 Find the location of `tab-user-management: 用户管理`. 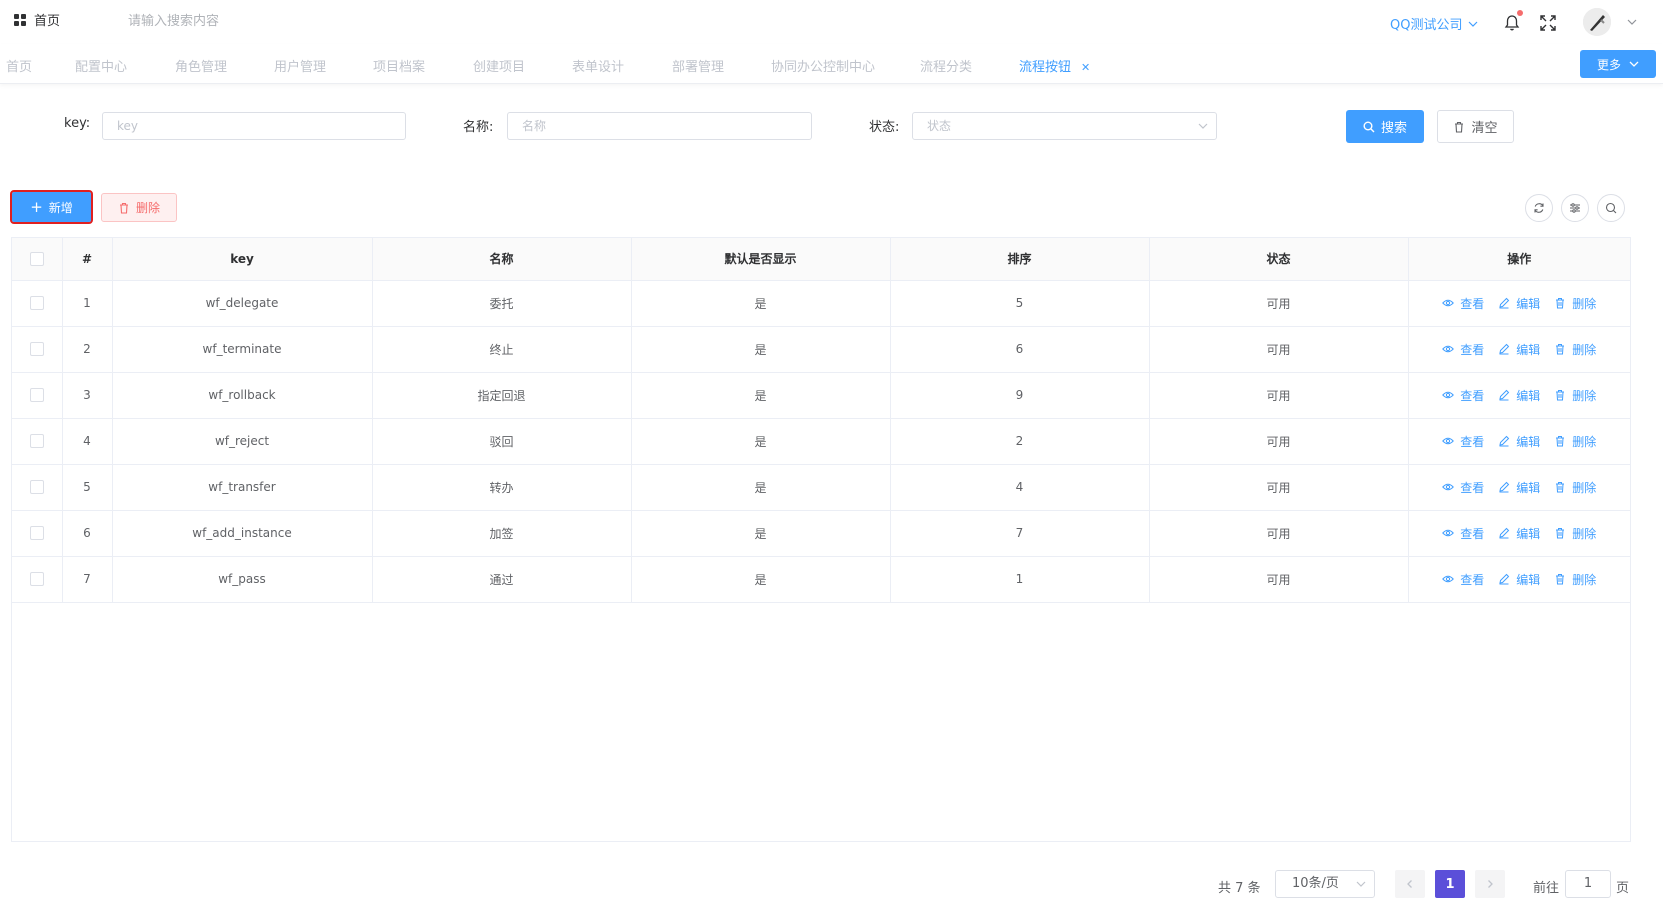

tab-user-management: 用户管理 is located at coordinates (300, 65).